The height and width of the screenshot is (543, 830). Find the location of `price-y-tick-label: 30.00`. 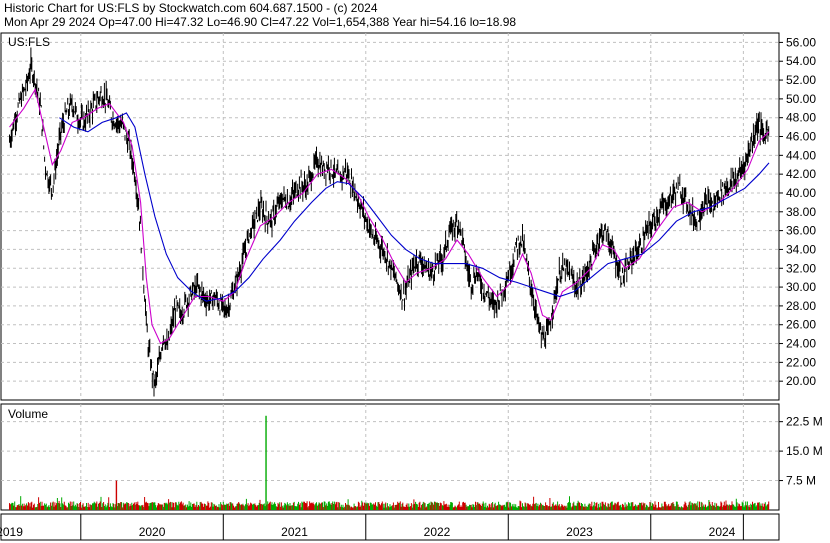

price-y-tick-label: 30.00 is located at coordinates (801, 287).